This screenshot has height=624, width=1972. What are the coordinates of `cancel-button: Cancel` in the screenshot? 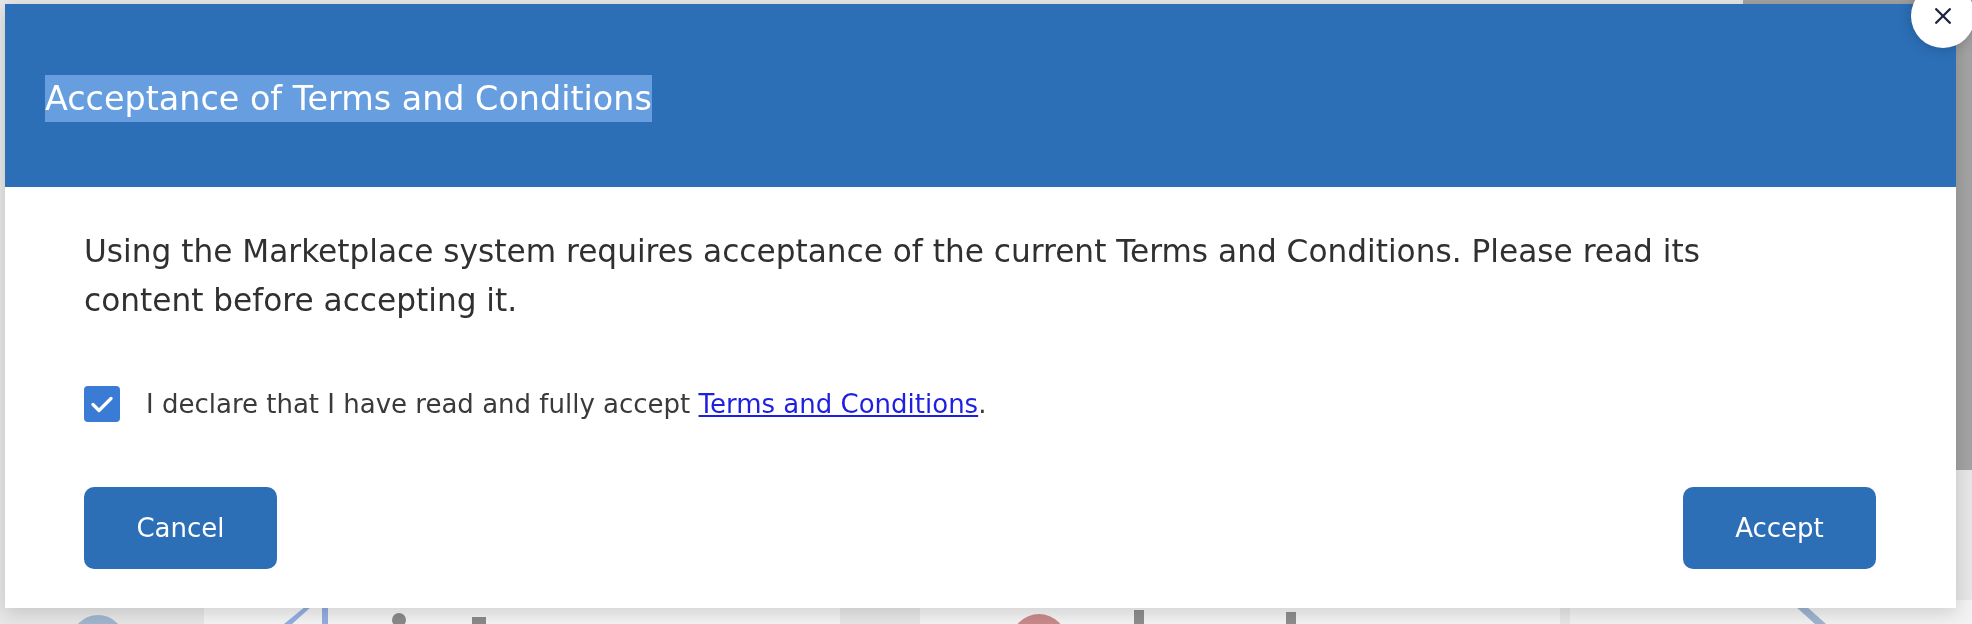 It's located at (180, 528).